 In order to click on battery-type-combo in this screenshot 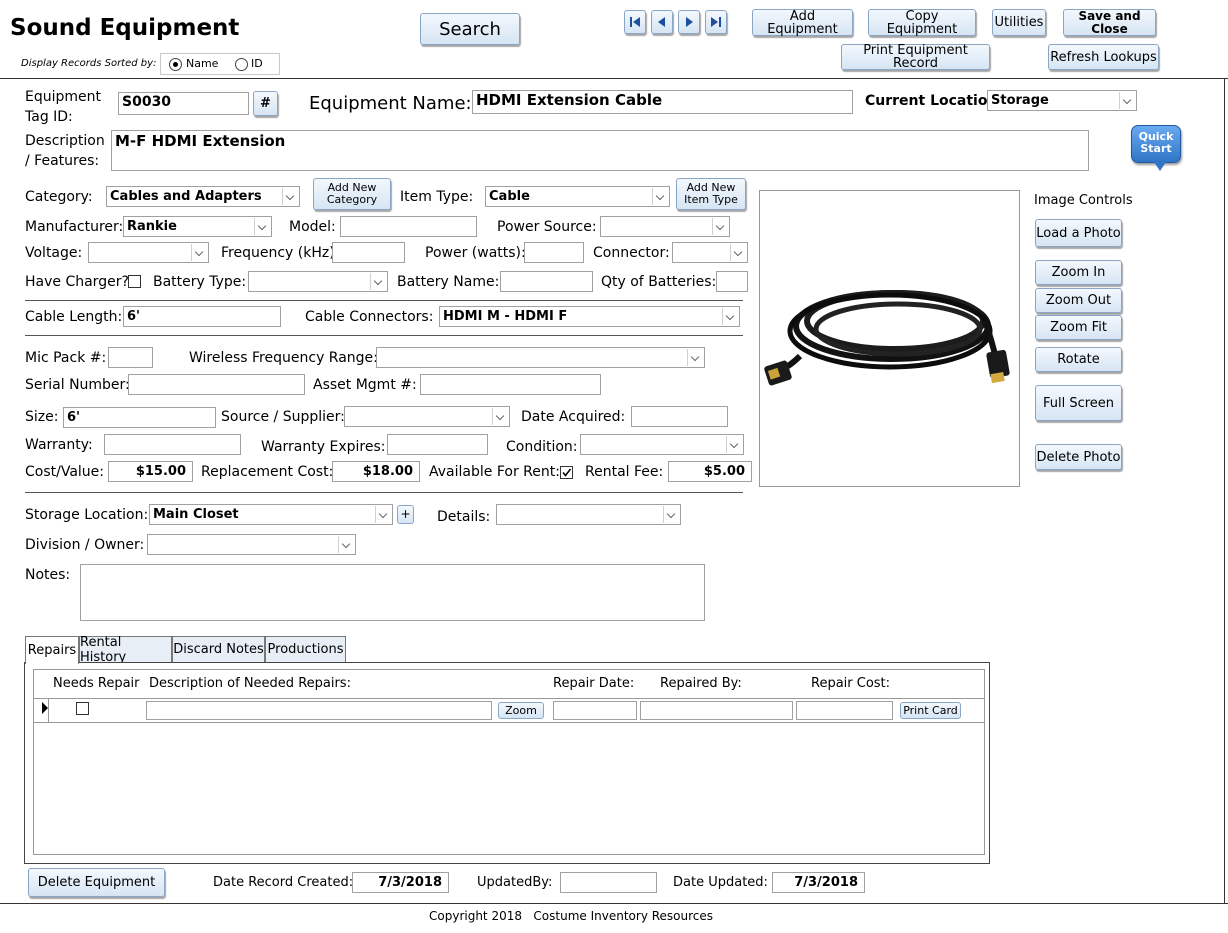, I will do `click(318, 281)`.